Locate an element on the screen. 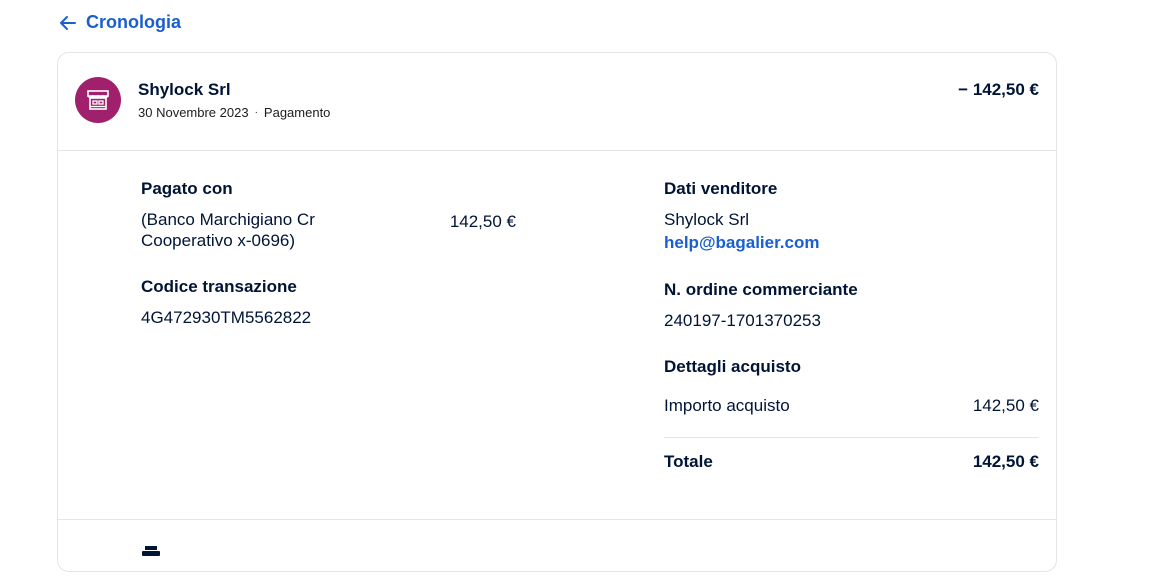 This screenshot has height=579, width=1164. transaction-date: 30 Novembre 2023 is located at coordinates (193, 112).